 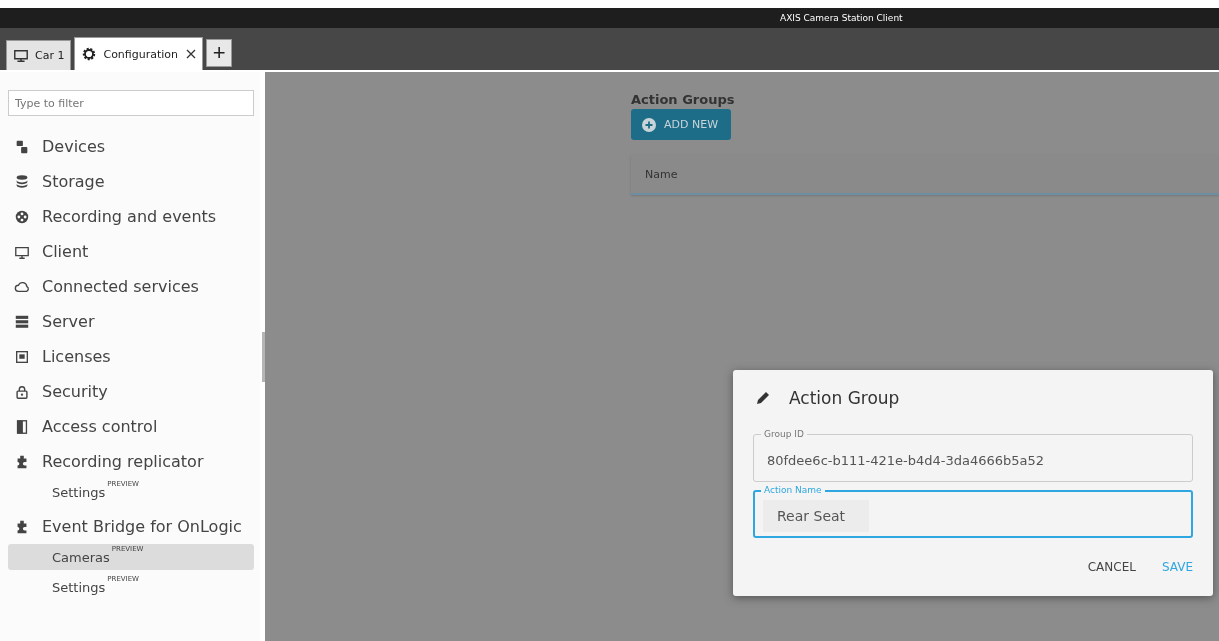 I want to click on sidebar-item: Recording replicator, so click(x=131, y=461).